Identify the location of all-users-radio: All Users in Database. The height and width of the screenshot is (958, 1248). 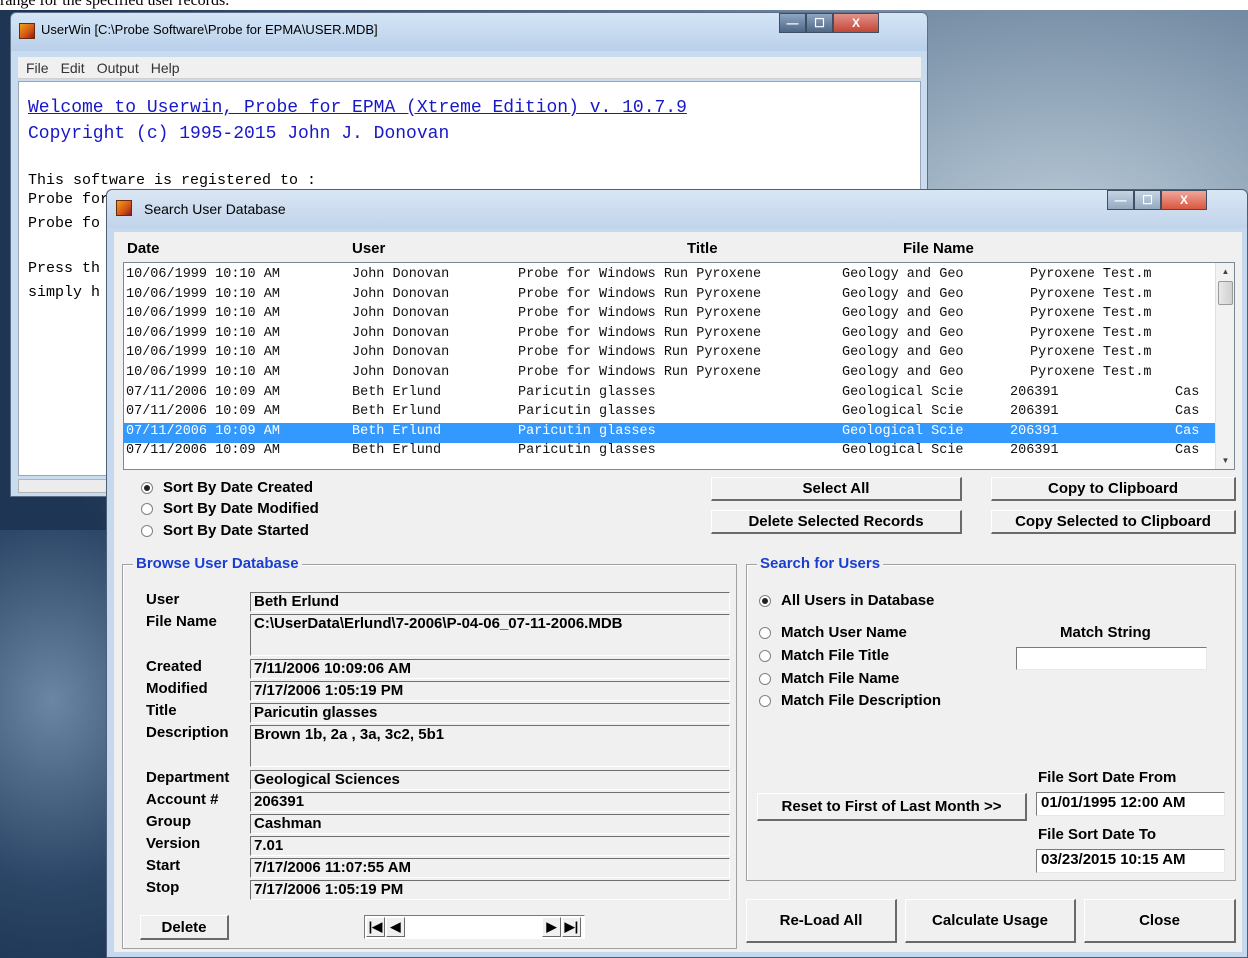
(846, 600).